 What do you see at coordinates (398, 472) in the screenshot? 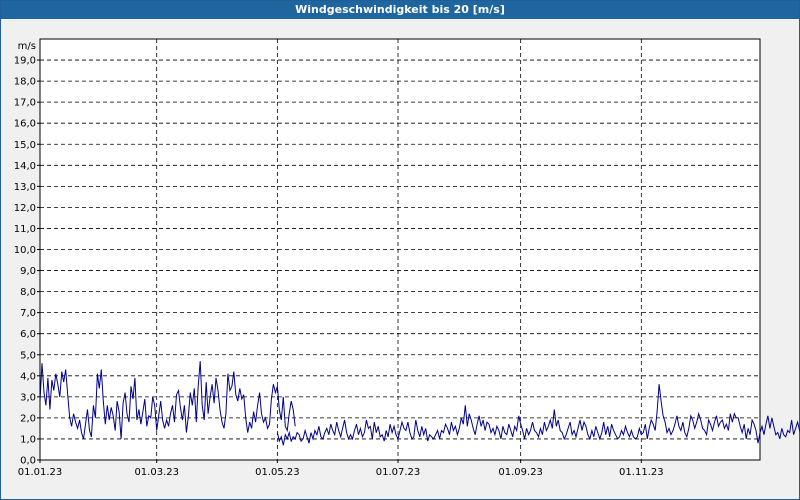
I see `x-tick-label: 01.07.23` at bounding box center [398, 472].